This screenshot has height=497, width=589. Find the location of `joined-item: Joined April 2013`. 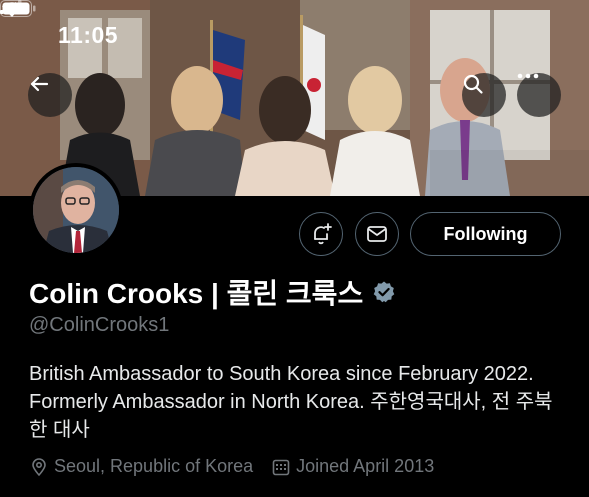

joined-item: Joined April 2013 is located at coordinates (352, 466).